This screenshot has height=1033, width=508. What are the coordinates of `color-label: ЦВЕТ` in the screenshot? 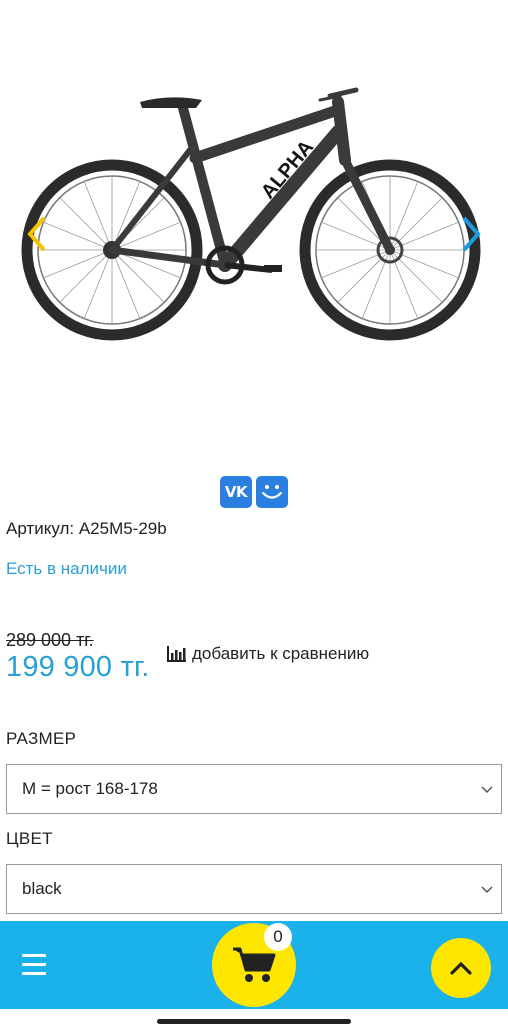 It's located at (29, 838).